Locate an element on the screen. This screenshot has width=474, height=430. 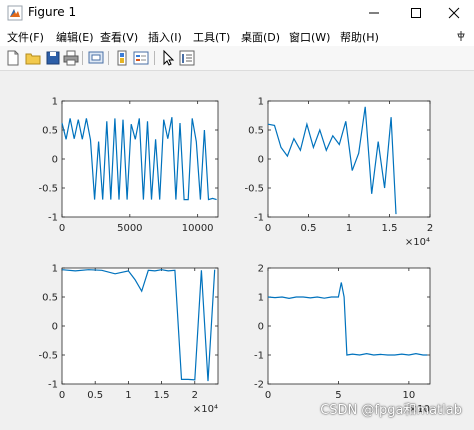
print-icon is located at coordinates (71, 58).